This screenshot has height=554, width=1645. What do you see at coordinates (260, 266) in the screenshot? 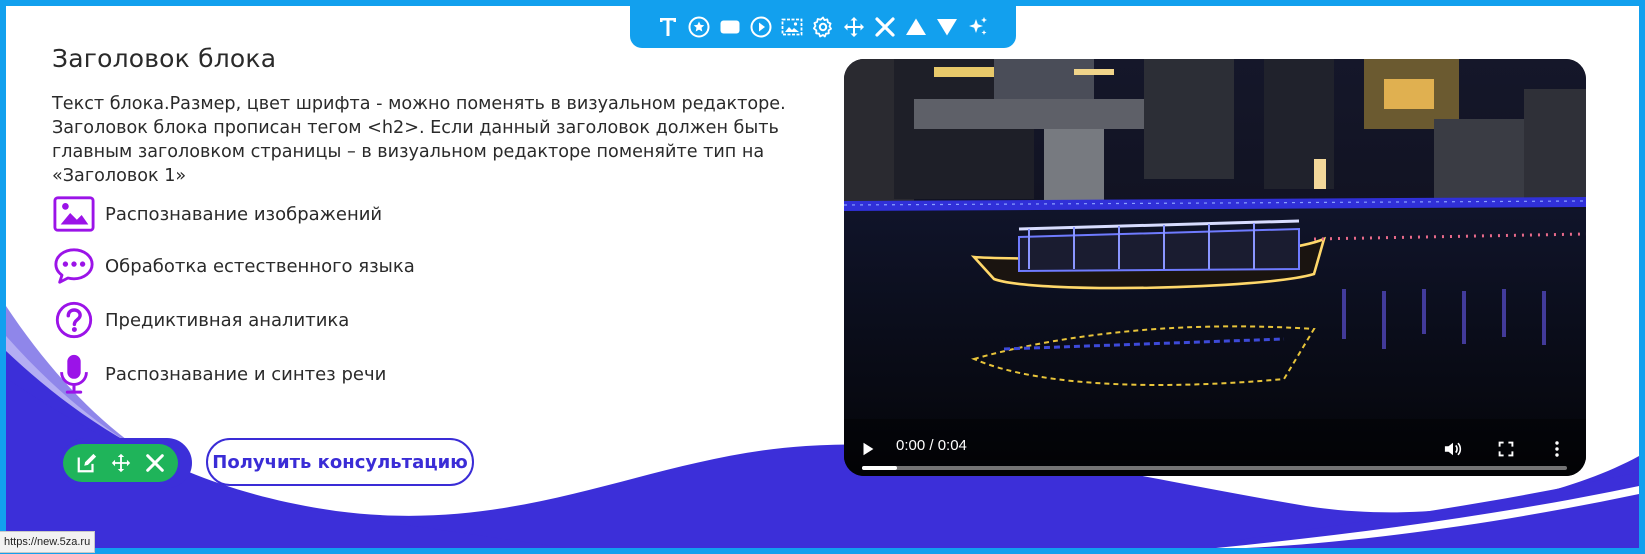
I see `feature-label: Обработка естественного языка` at bounding box center [260, 266].